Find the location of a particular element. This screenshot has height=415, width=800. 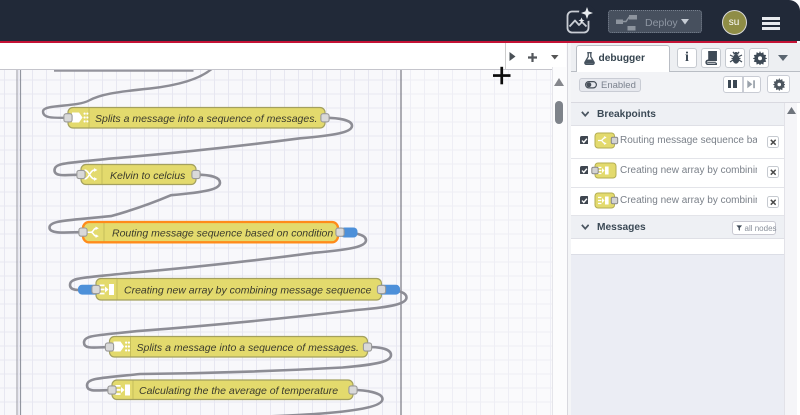

svg-text: Kelvin to celcius is located at coordinates (148, 176).